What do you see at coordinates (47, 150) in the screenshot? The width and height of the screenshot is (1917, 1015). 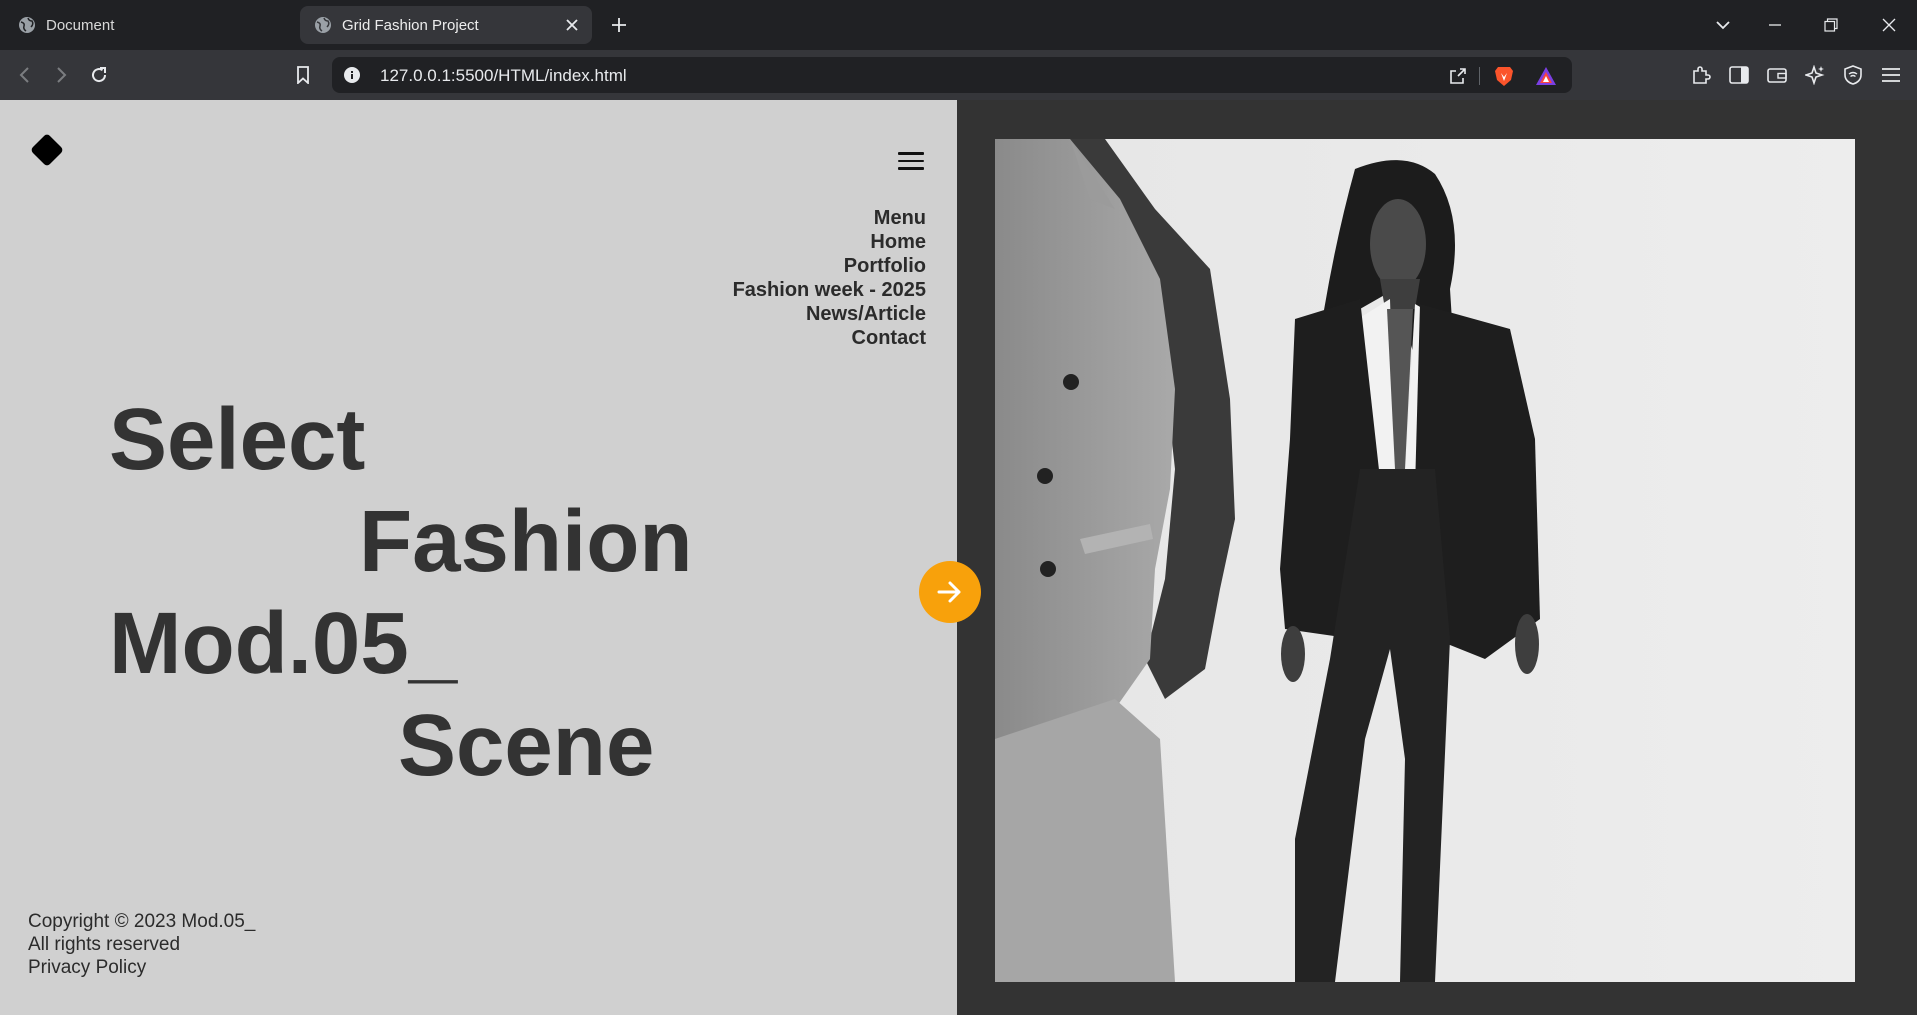 I see `logo-diamond-icon` at bounding box center [47, 150].